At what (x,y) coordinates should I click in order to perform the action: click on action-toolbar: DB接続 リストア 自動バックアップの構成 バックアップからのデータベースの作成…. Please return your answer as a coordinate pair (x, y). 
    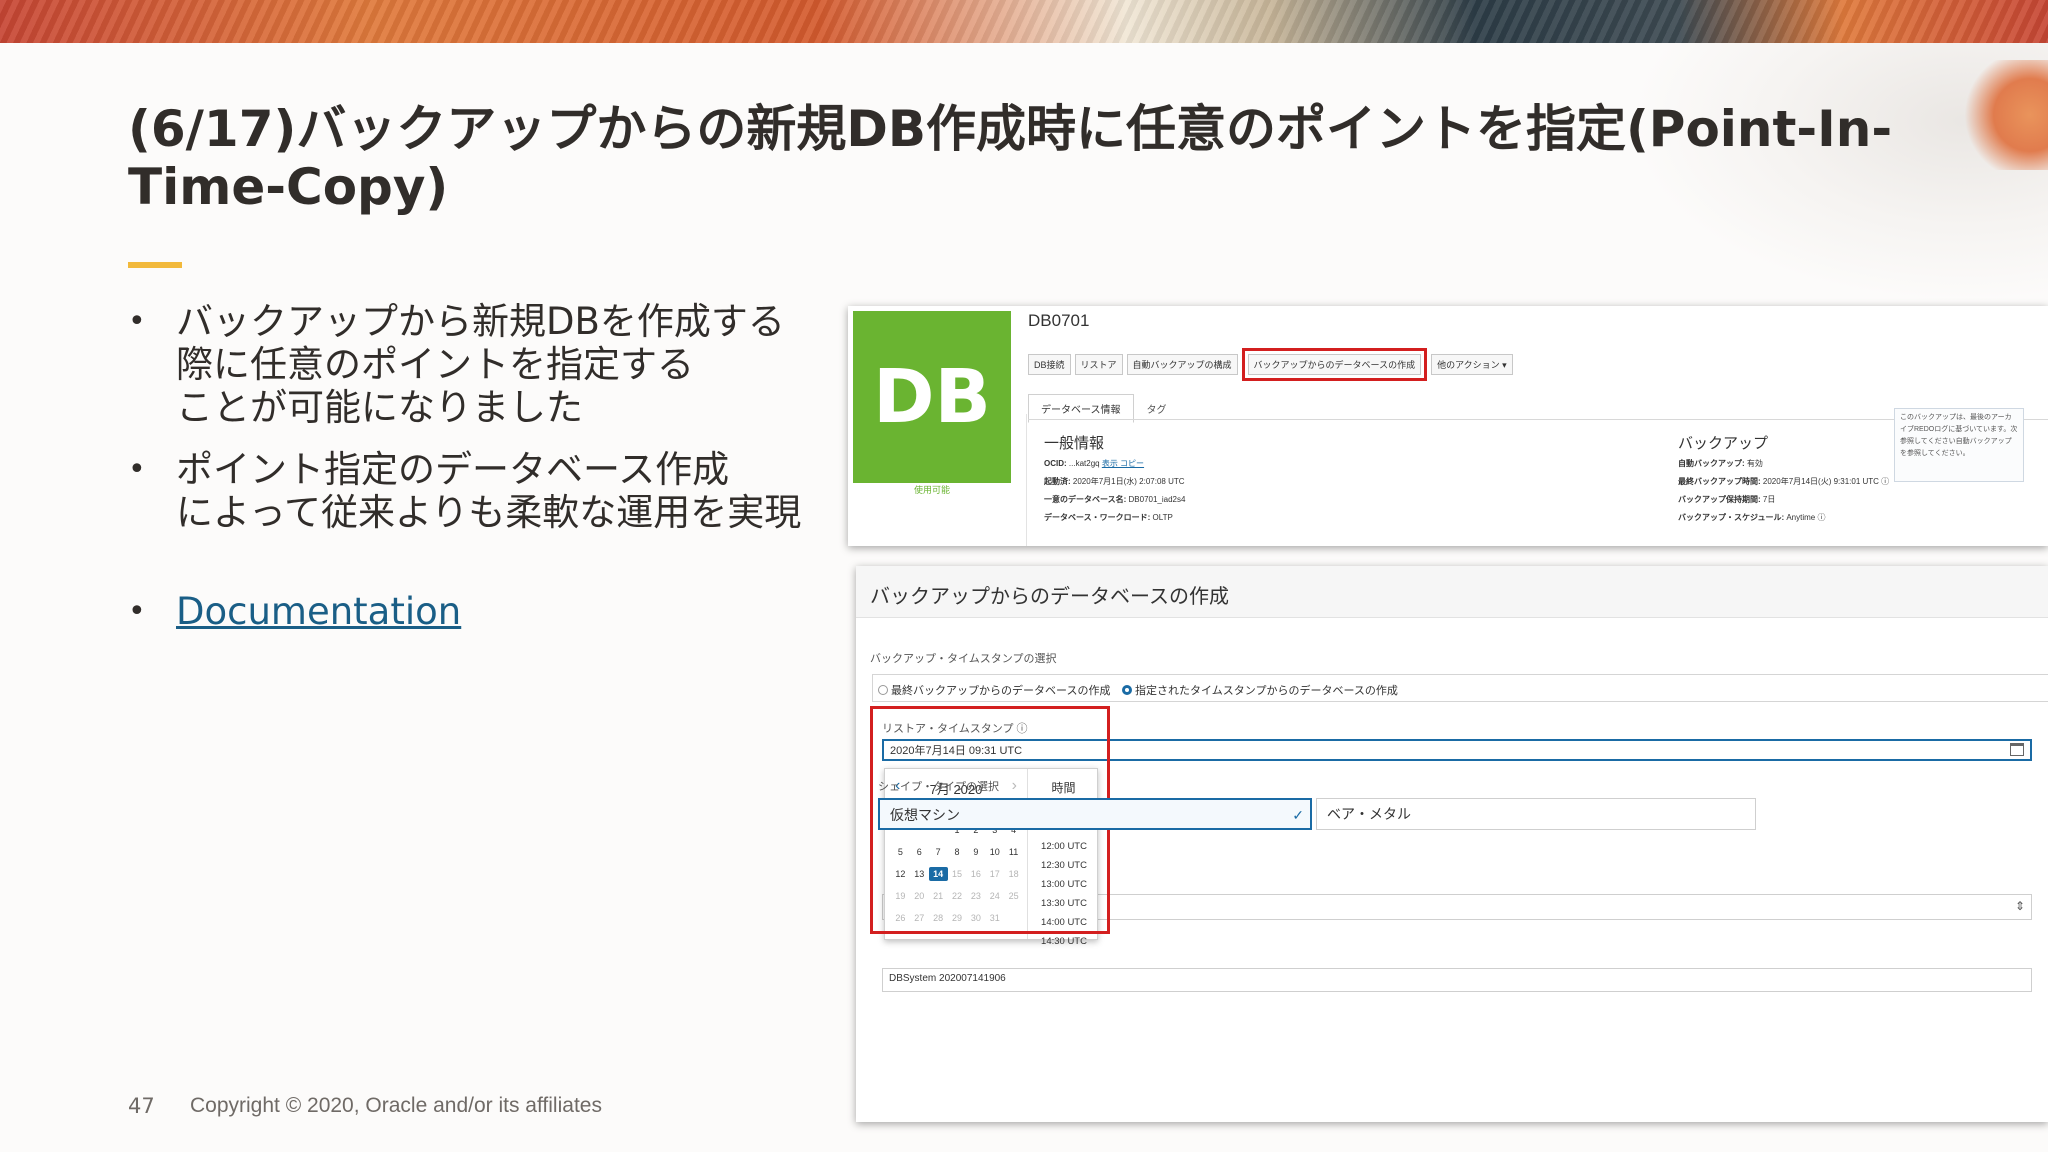
    Looking at the image, I should click on (1270, 364).